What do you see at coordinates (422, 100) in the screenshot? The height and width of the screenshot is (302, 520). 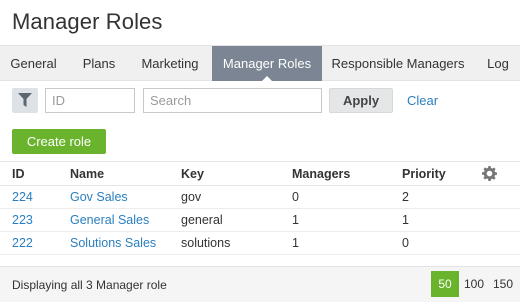 I see `clear-link: Clear` at bounding box center [422, 100].